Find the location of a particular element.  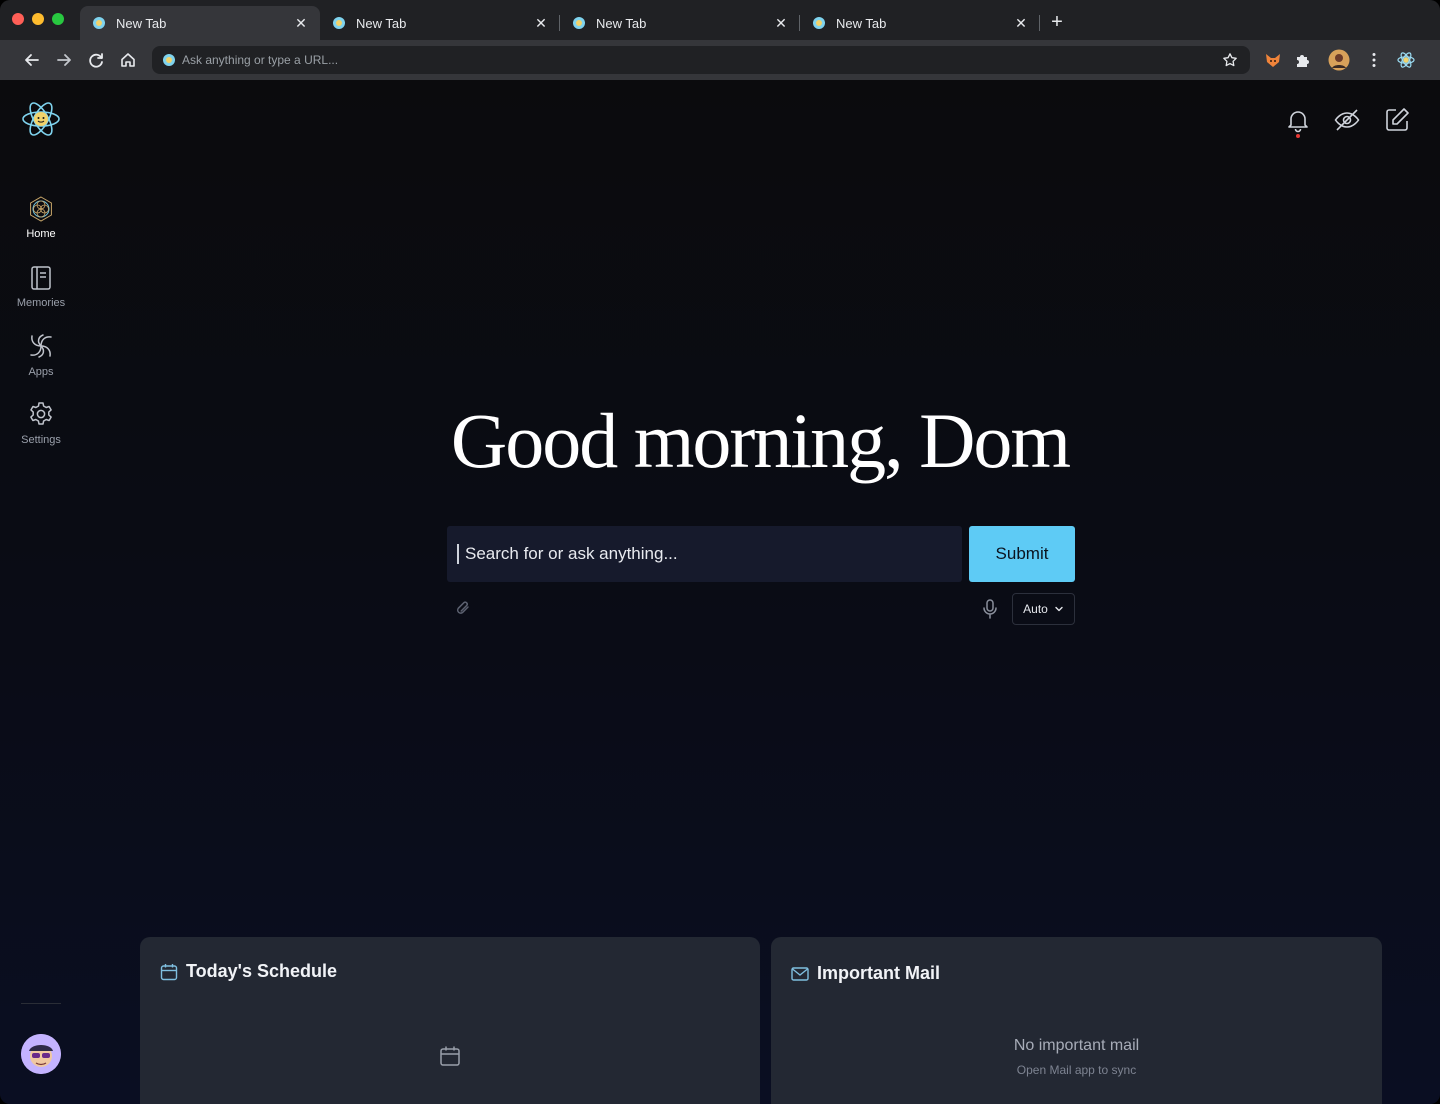

eye-off-icon is located at coordinates (1347, 120).